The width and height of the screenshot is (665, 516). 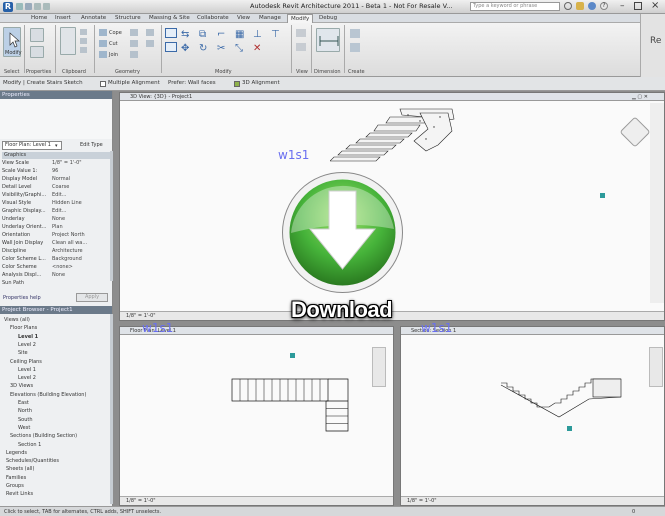 I want to click on browser-item: Families, so click(x=16, y=478).